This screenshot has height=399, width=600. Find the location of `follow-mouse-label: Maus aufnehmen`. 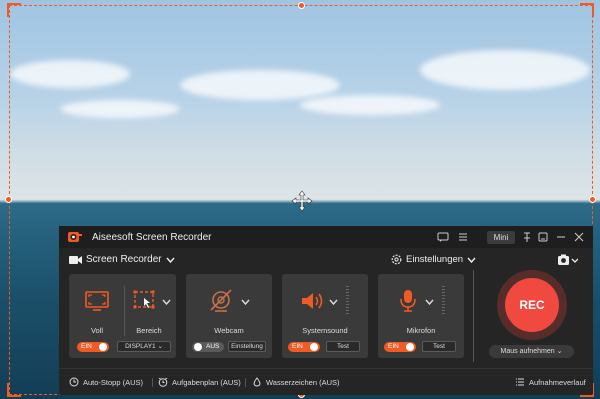

follow-mouse-label: Maus aufnehmen is located at coordinates (527, 351).